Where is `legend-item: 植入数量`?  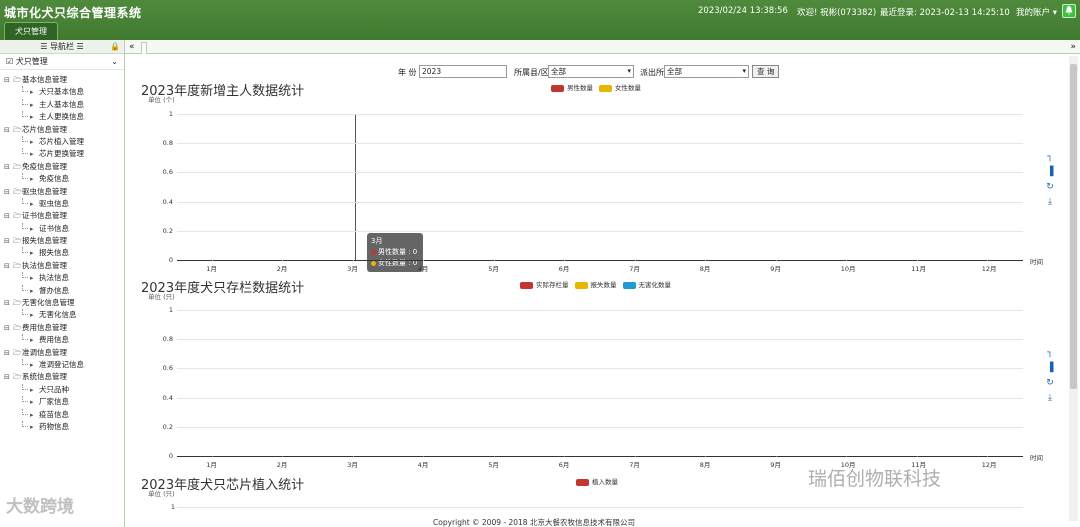
legend-item: 植入数量 is located at coordinates (597, 481).